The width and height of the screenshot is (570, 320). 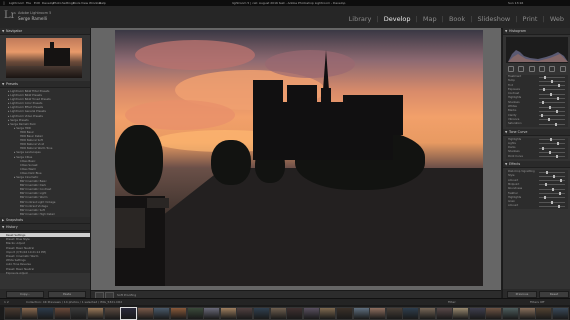 I want to click on graduated-filter-icon, so click(x=542, y=69).